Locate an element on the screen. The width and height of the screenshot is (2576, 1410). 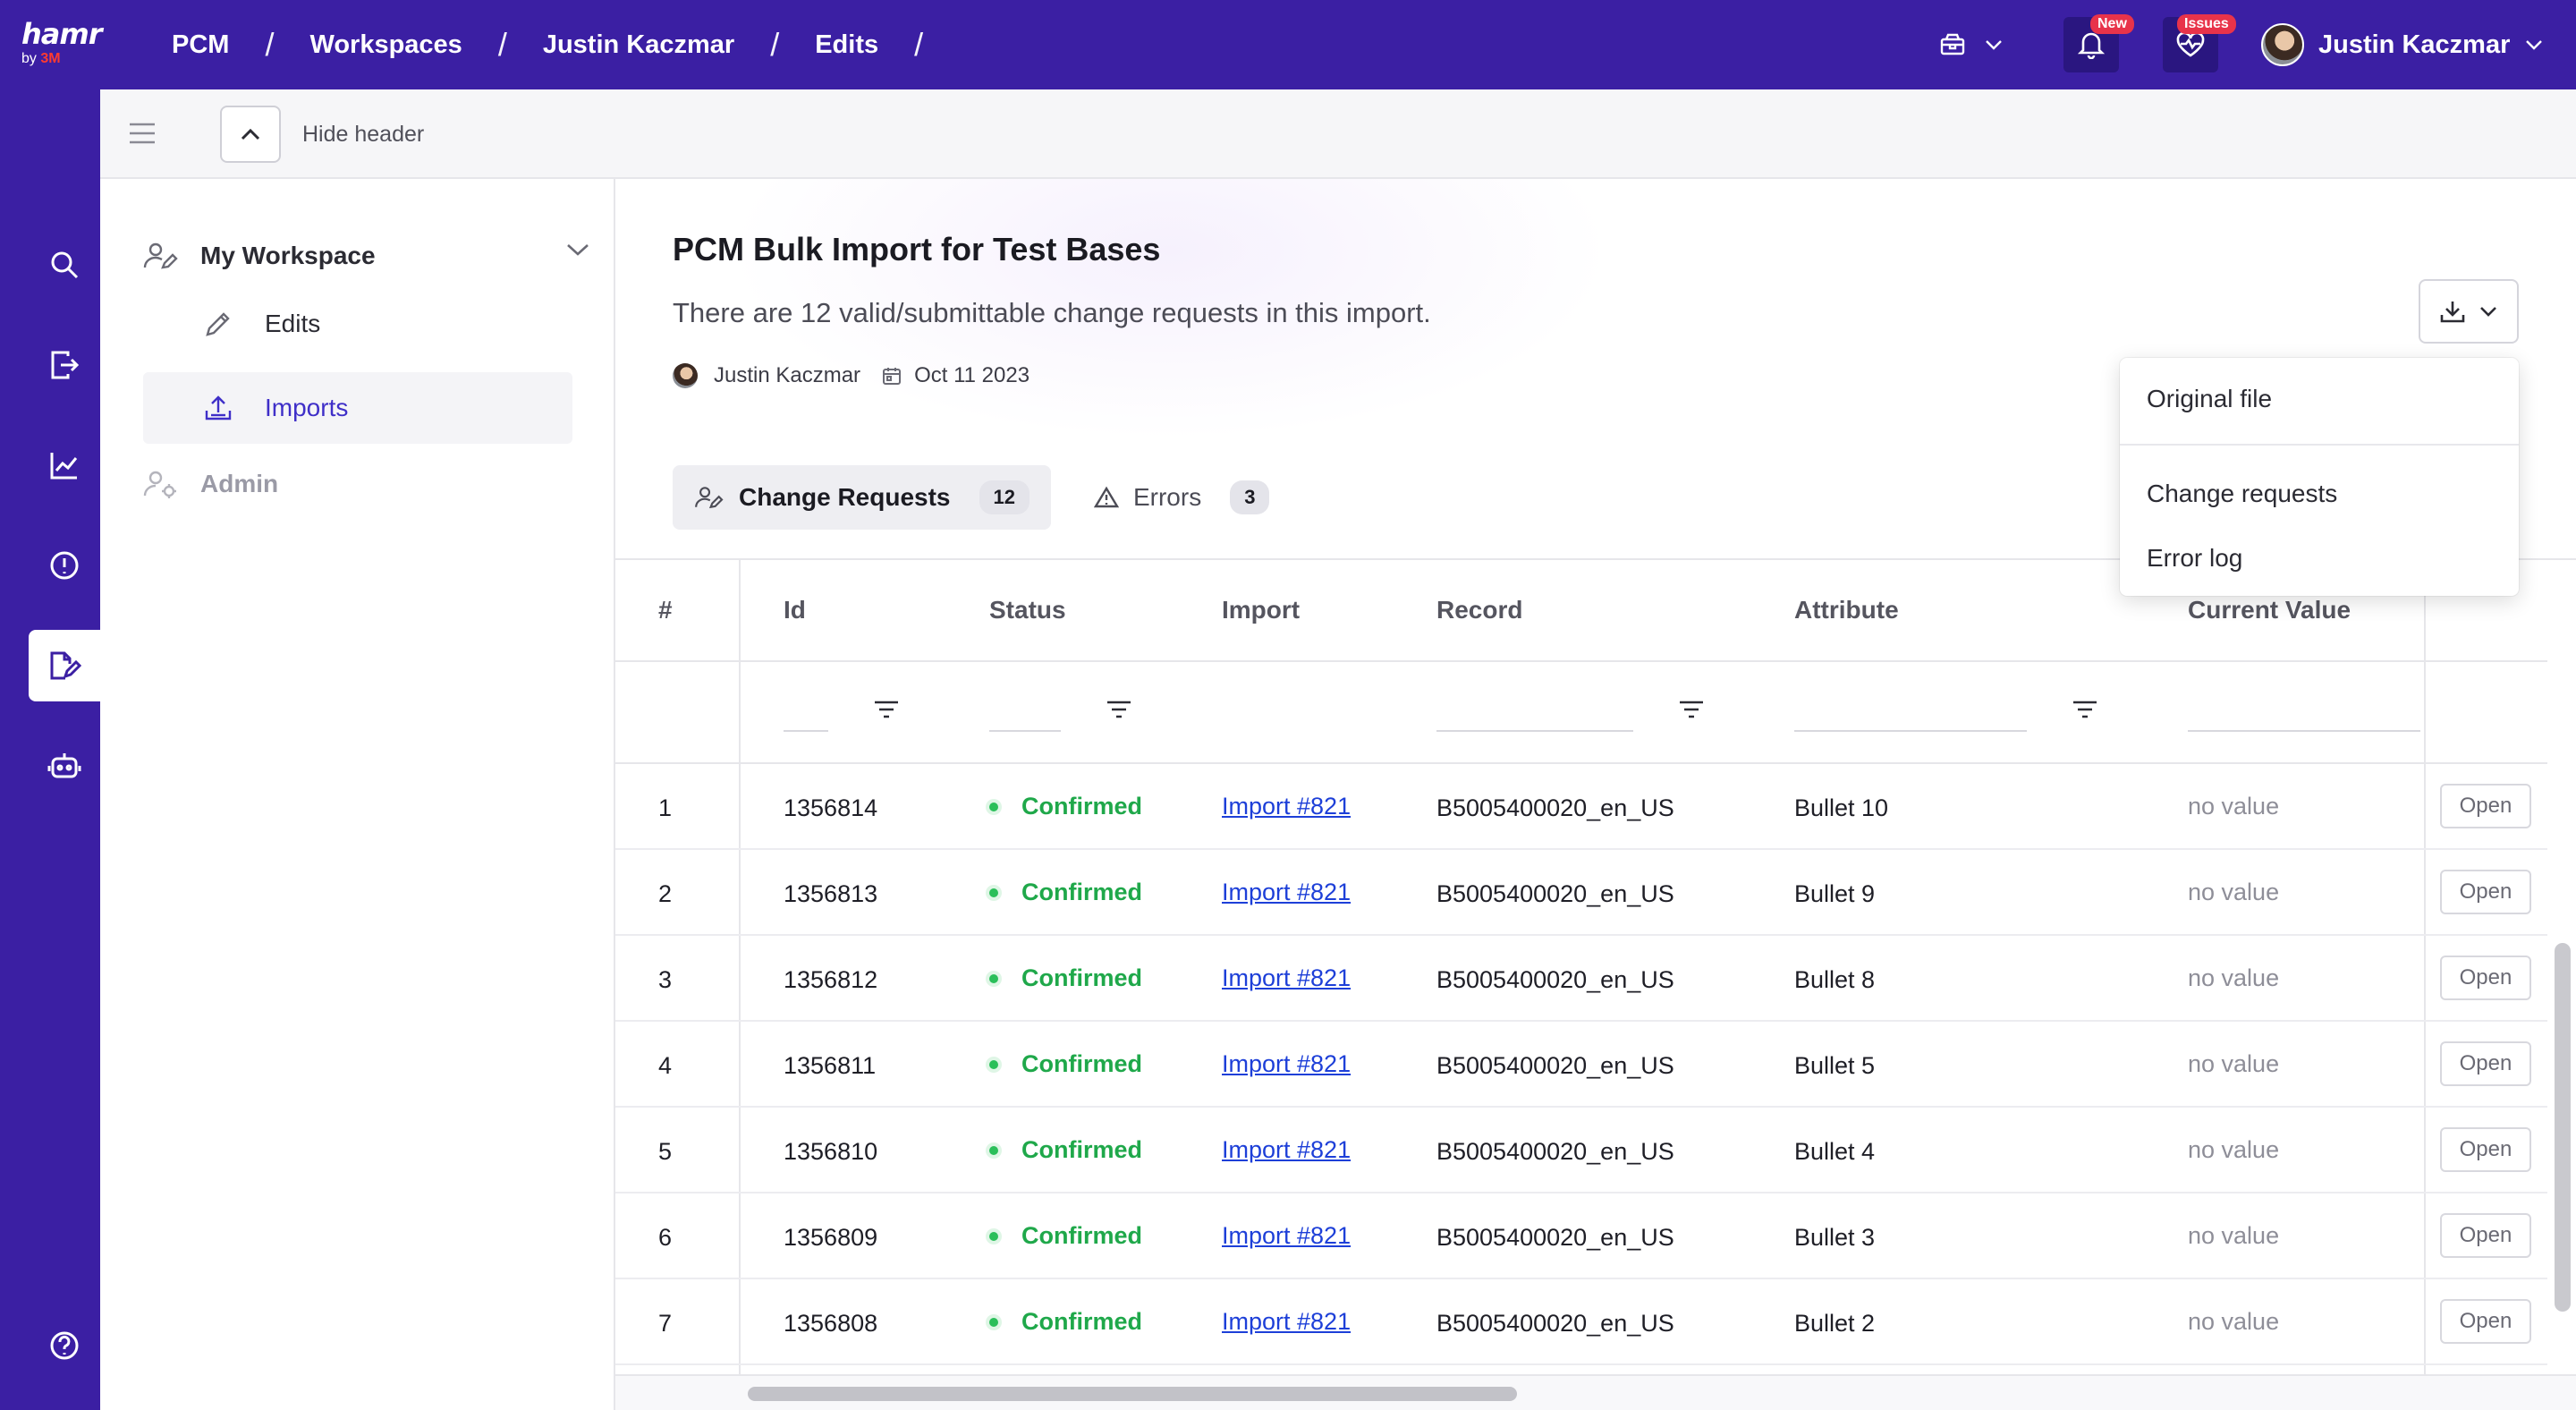
sidebar-item-label: Imports is located at coordinates (307, 408).